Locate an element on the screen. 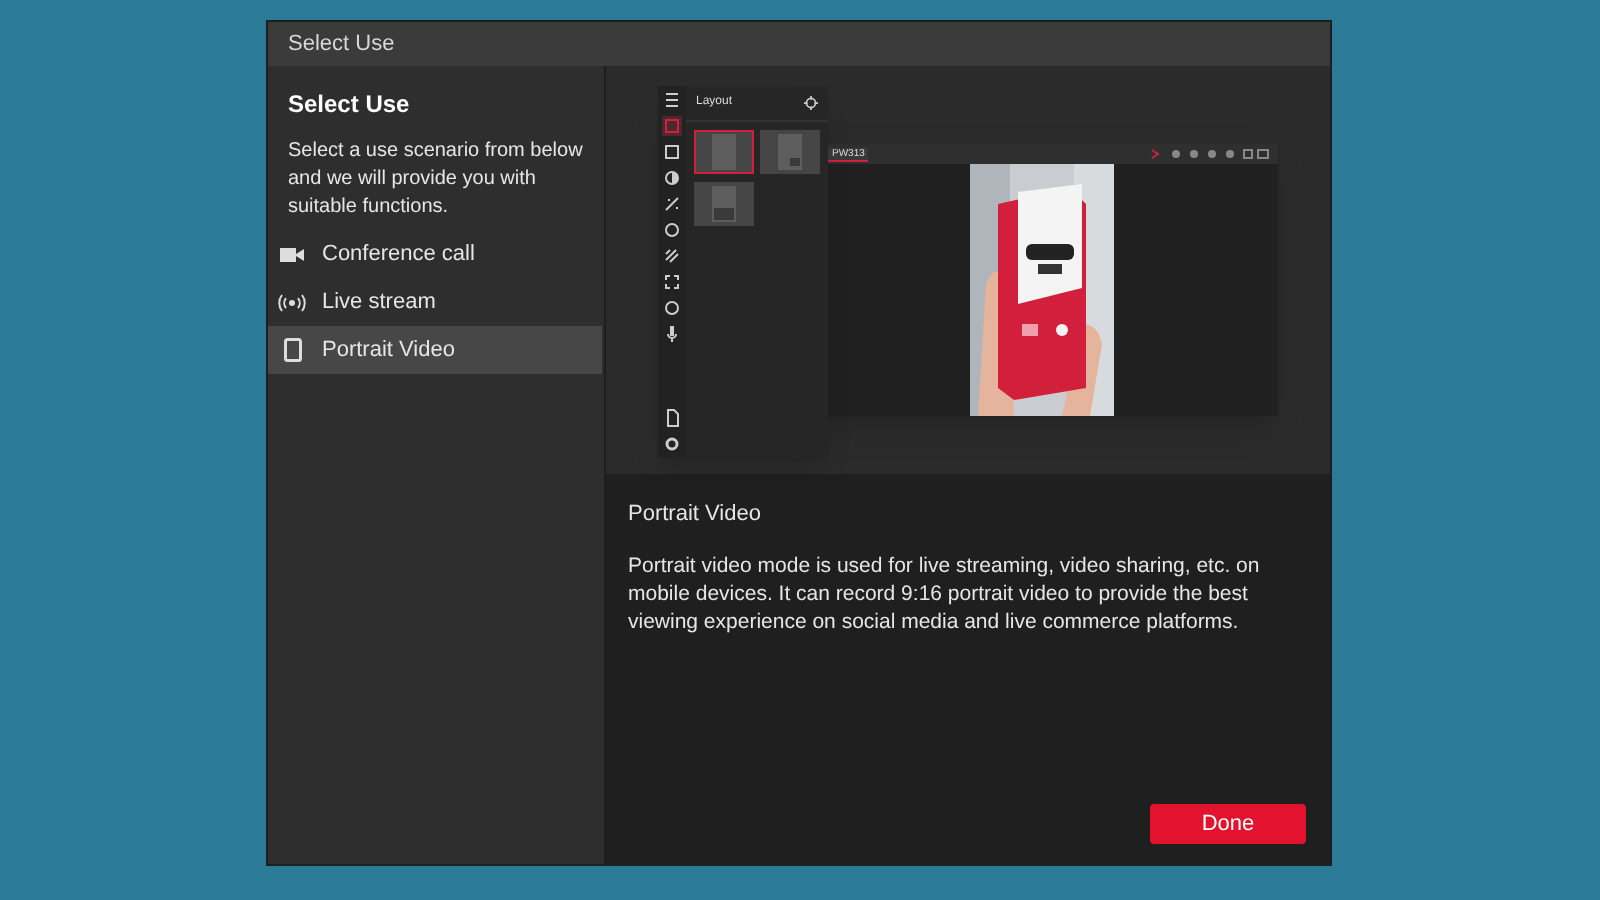 Image resolution: width=1600 pixels, height=900 pixels. circle-icon is located at coordinates (672, 308).